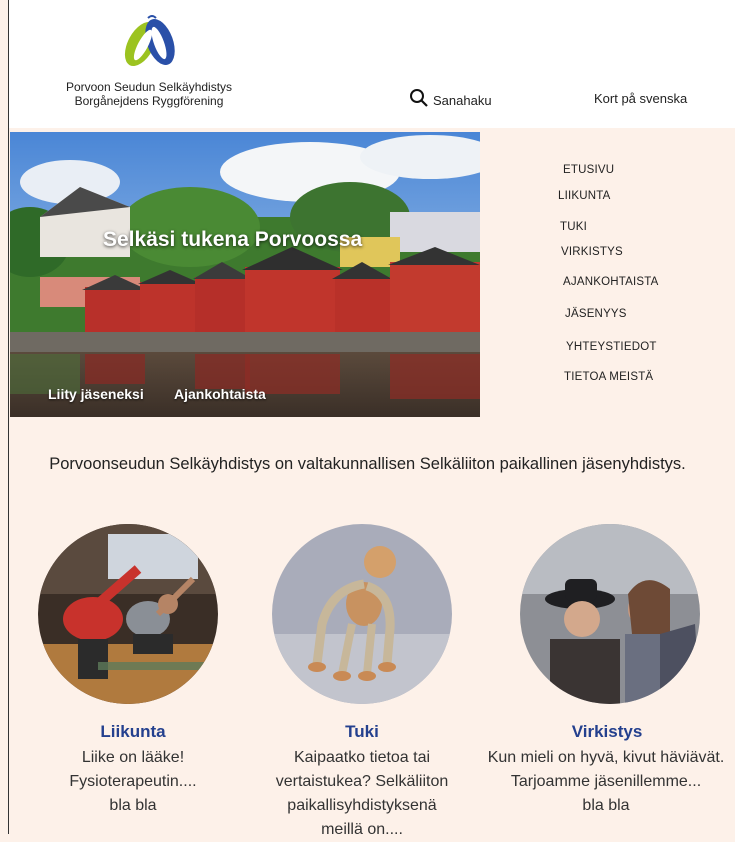 This screenshot has height=842, width=735. Describe the element at coordinates (640, 98) in the screenshot. I see `swedish-language-link: Kort på svenska` at that location.